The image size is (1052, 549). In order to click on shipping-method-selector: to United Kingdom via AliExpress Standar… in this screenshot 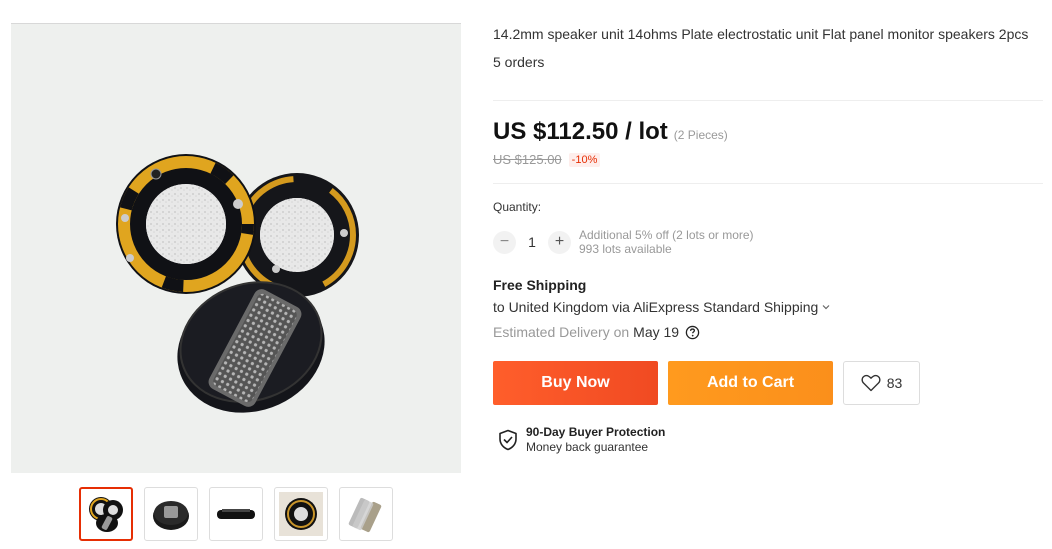, I will do `click(661, 307)`.